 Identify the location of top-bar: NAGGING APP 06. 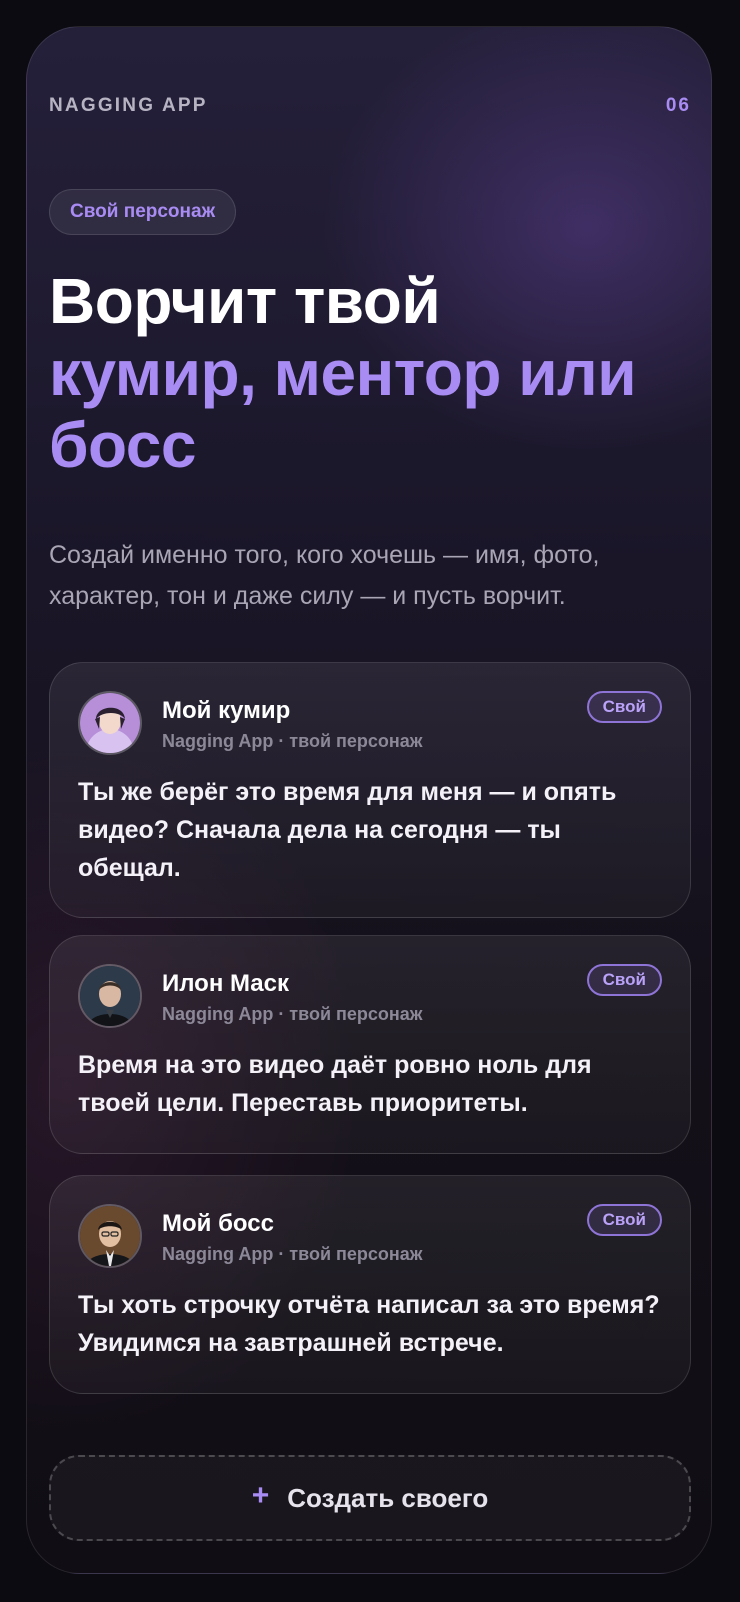
(370, 107).